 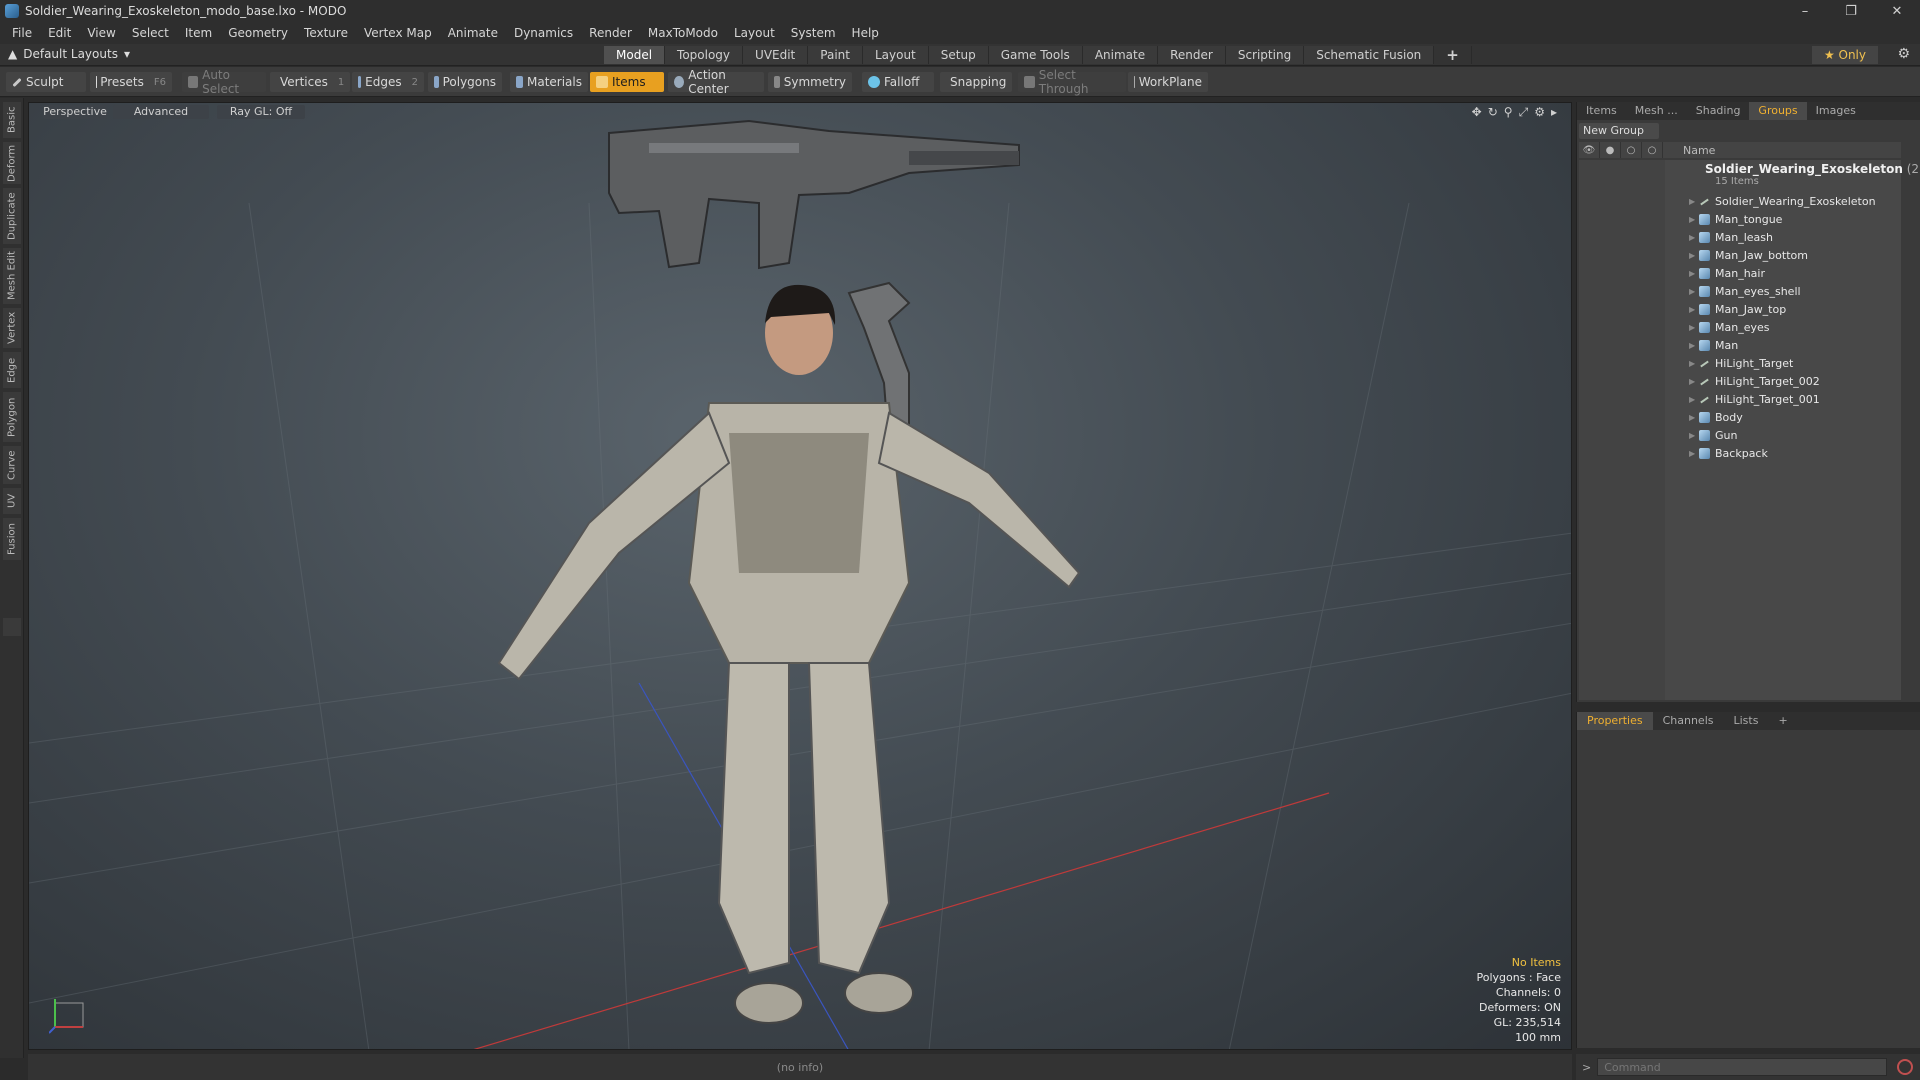 What do you see at coordinates (1699, 150) in the screenshot?
I see `name-column-header: Name` at bounding box center [1699, 150].